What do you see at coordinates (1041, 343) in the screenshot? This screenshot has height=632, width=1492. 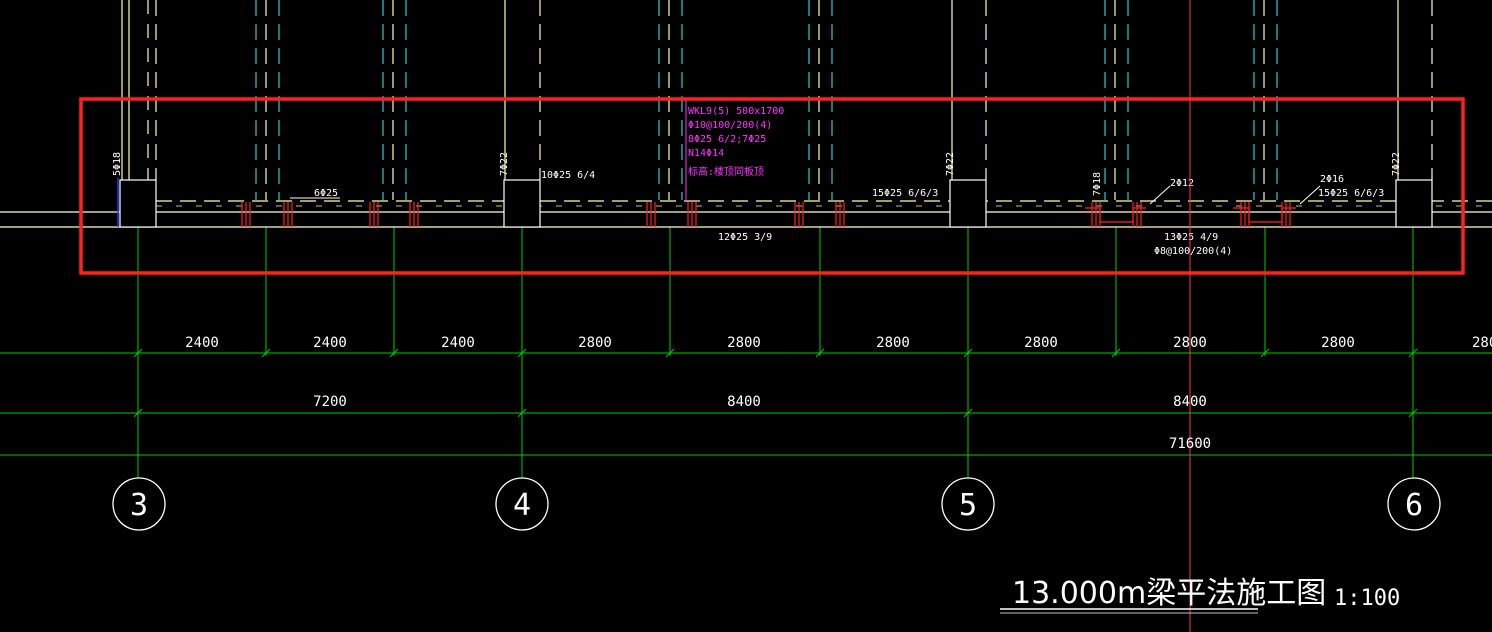 I see `dim-r1-6: 2800` at bounding box center [1041, 343].